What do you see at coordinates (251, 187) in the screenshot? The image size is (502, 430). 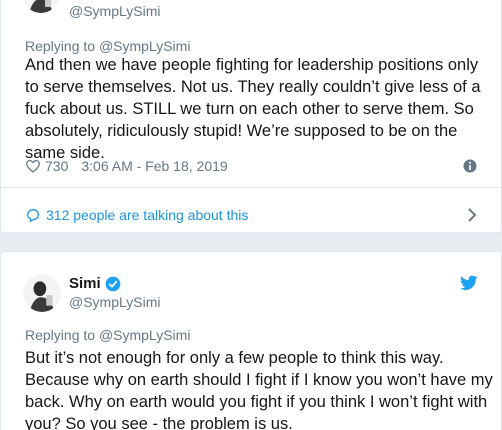 I see `divider` at bounding box center [251, 187].